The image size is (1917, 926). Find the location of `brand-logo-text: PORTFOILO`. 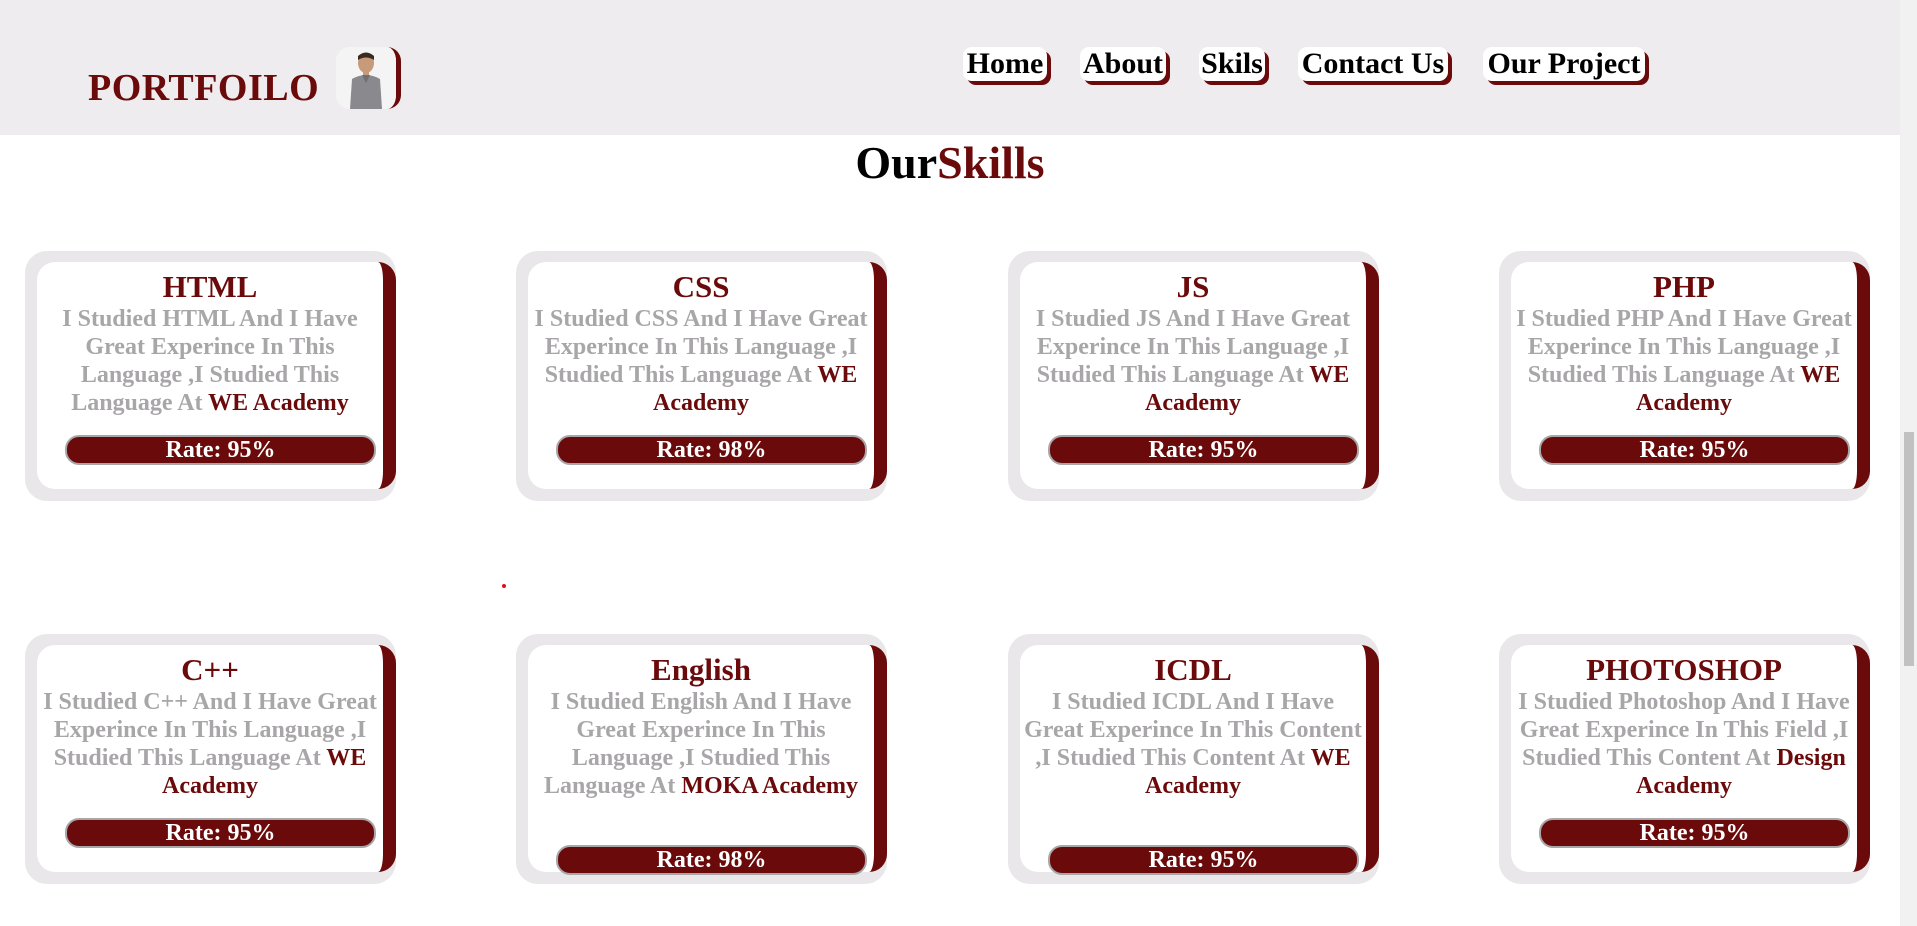

brand-logo-text: PORTFOILO is located at coordinates (203, 88).